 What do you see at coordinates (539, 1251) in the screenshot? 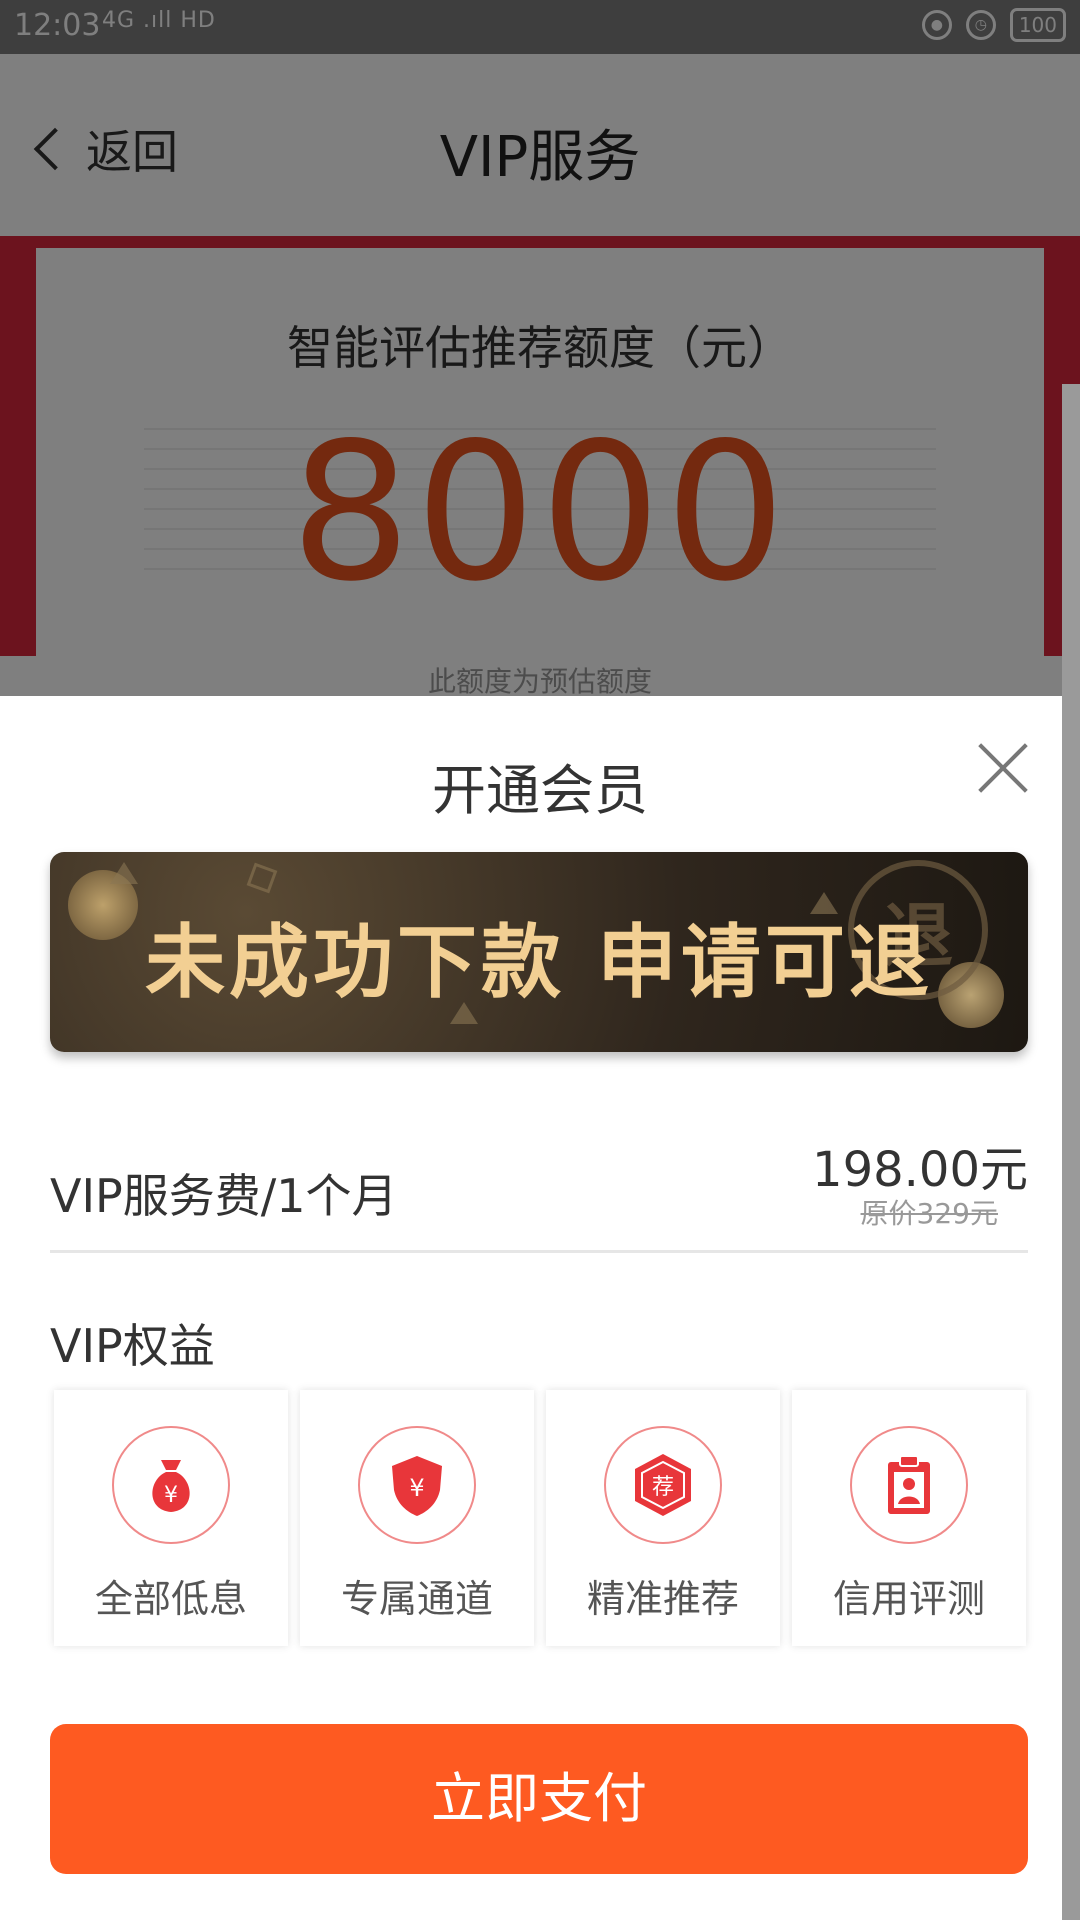
I see `divider` at bounding box center [539, 1251].